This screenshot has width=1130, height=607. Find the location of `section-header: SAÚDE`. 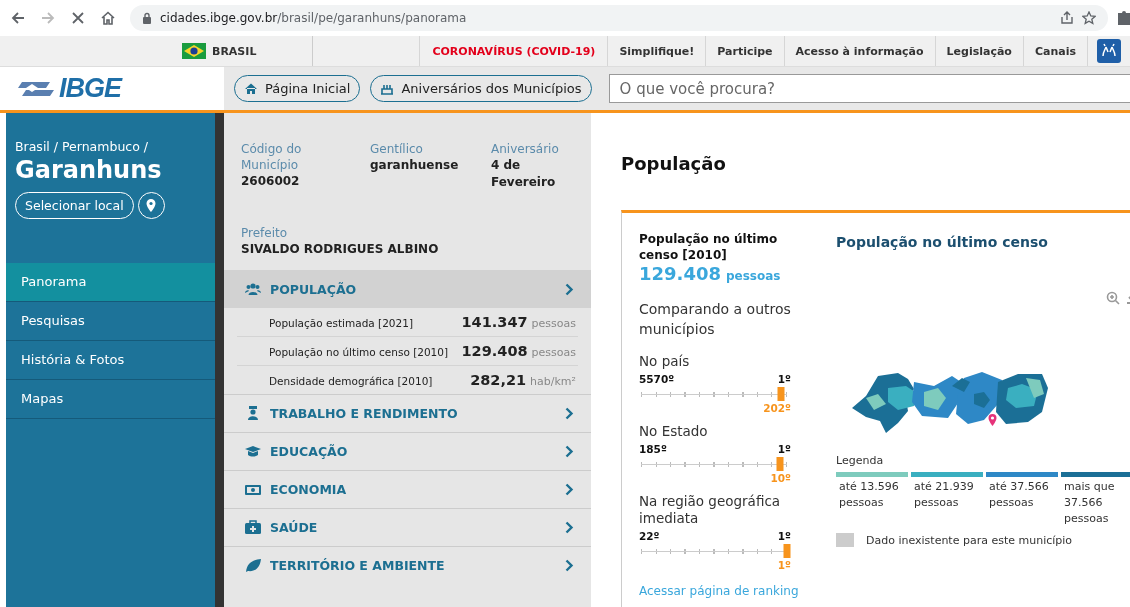

section-header: SAÚDE is located at coordinates (407, 527).